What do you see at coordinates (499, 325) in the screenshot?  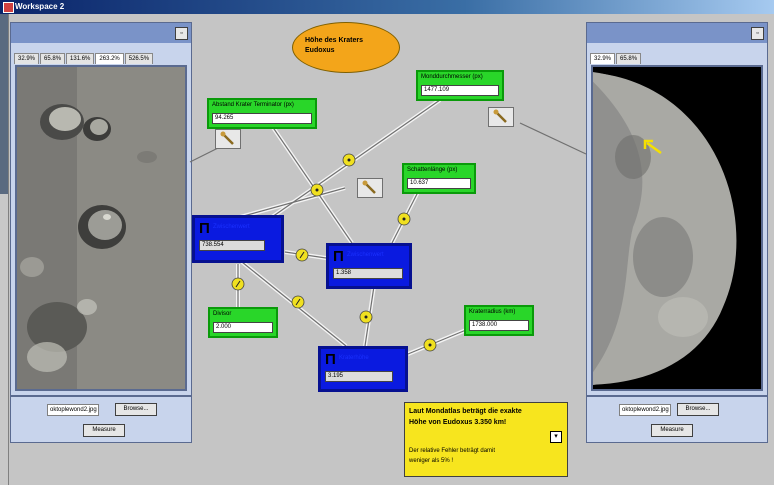 I see `input-value-field: 1738.000` at bounding box center [499, 325].